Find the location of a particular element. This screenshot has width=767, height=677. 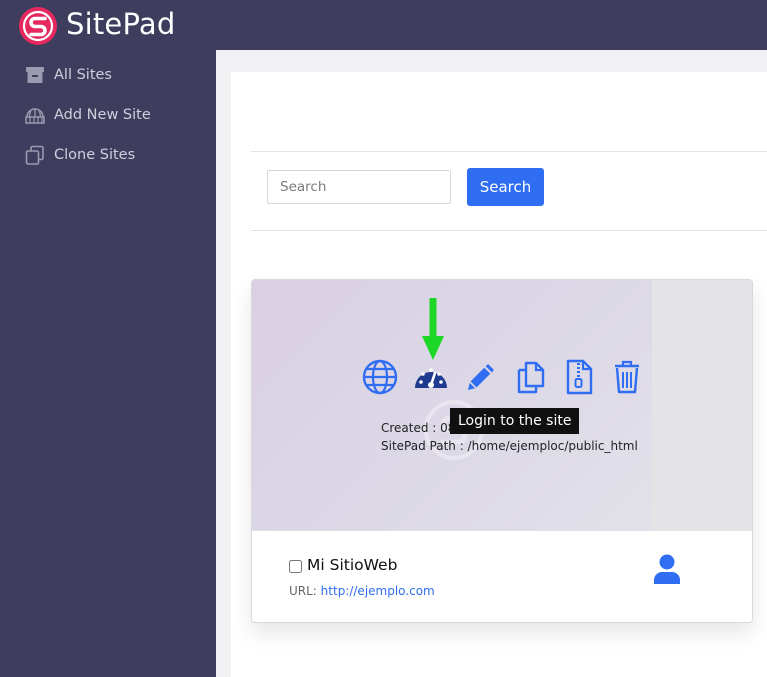

login-button is located at coordinates (431, 377).